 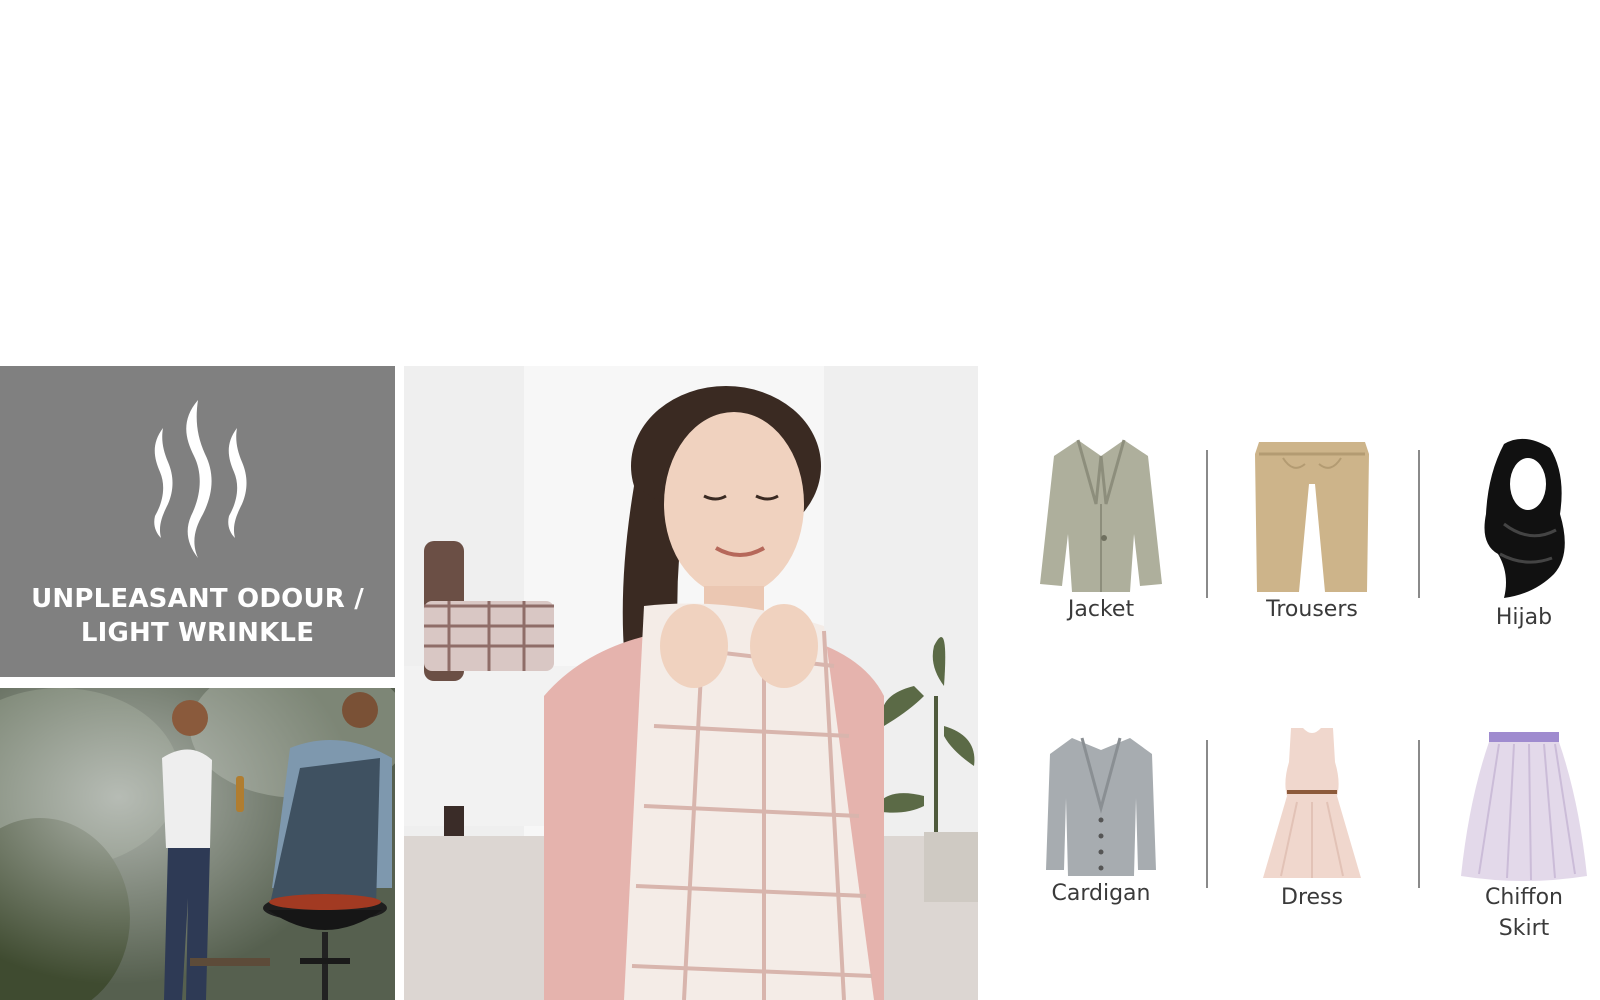 What do you see at coordinates (1524, 518) in the screenshot?
I see `hijab-icon` at bounding box center [1524, 518].